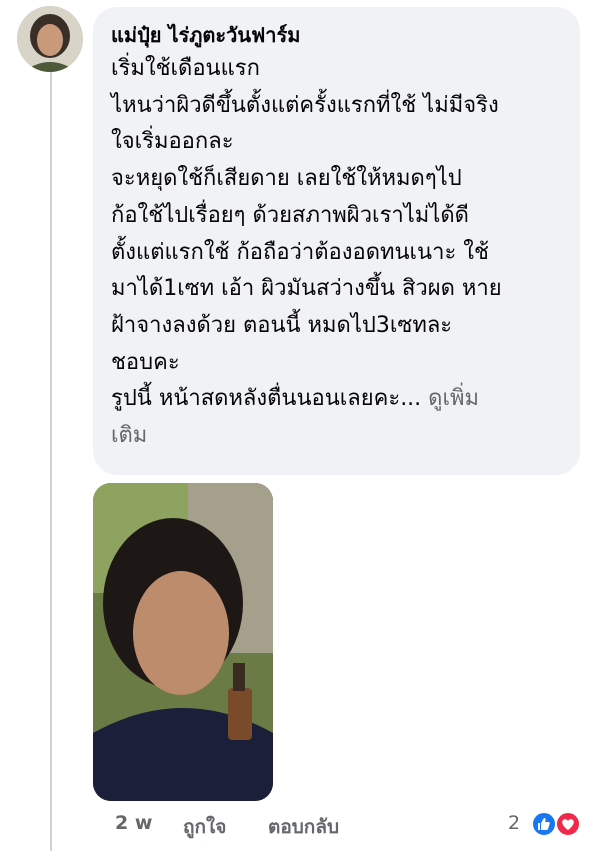 Image resolution: width=600 pixels, height=851 pixels. Describe the element at coordinates (290, 215) in the screenshot. I see `comment-text-line: ก้อใช้ไปเรื่อยๆ ด้วยสภาพผิวเราไม่ได้ดี` at that location.